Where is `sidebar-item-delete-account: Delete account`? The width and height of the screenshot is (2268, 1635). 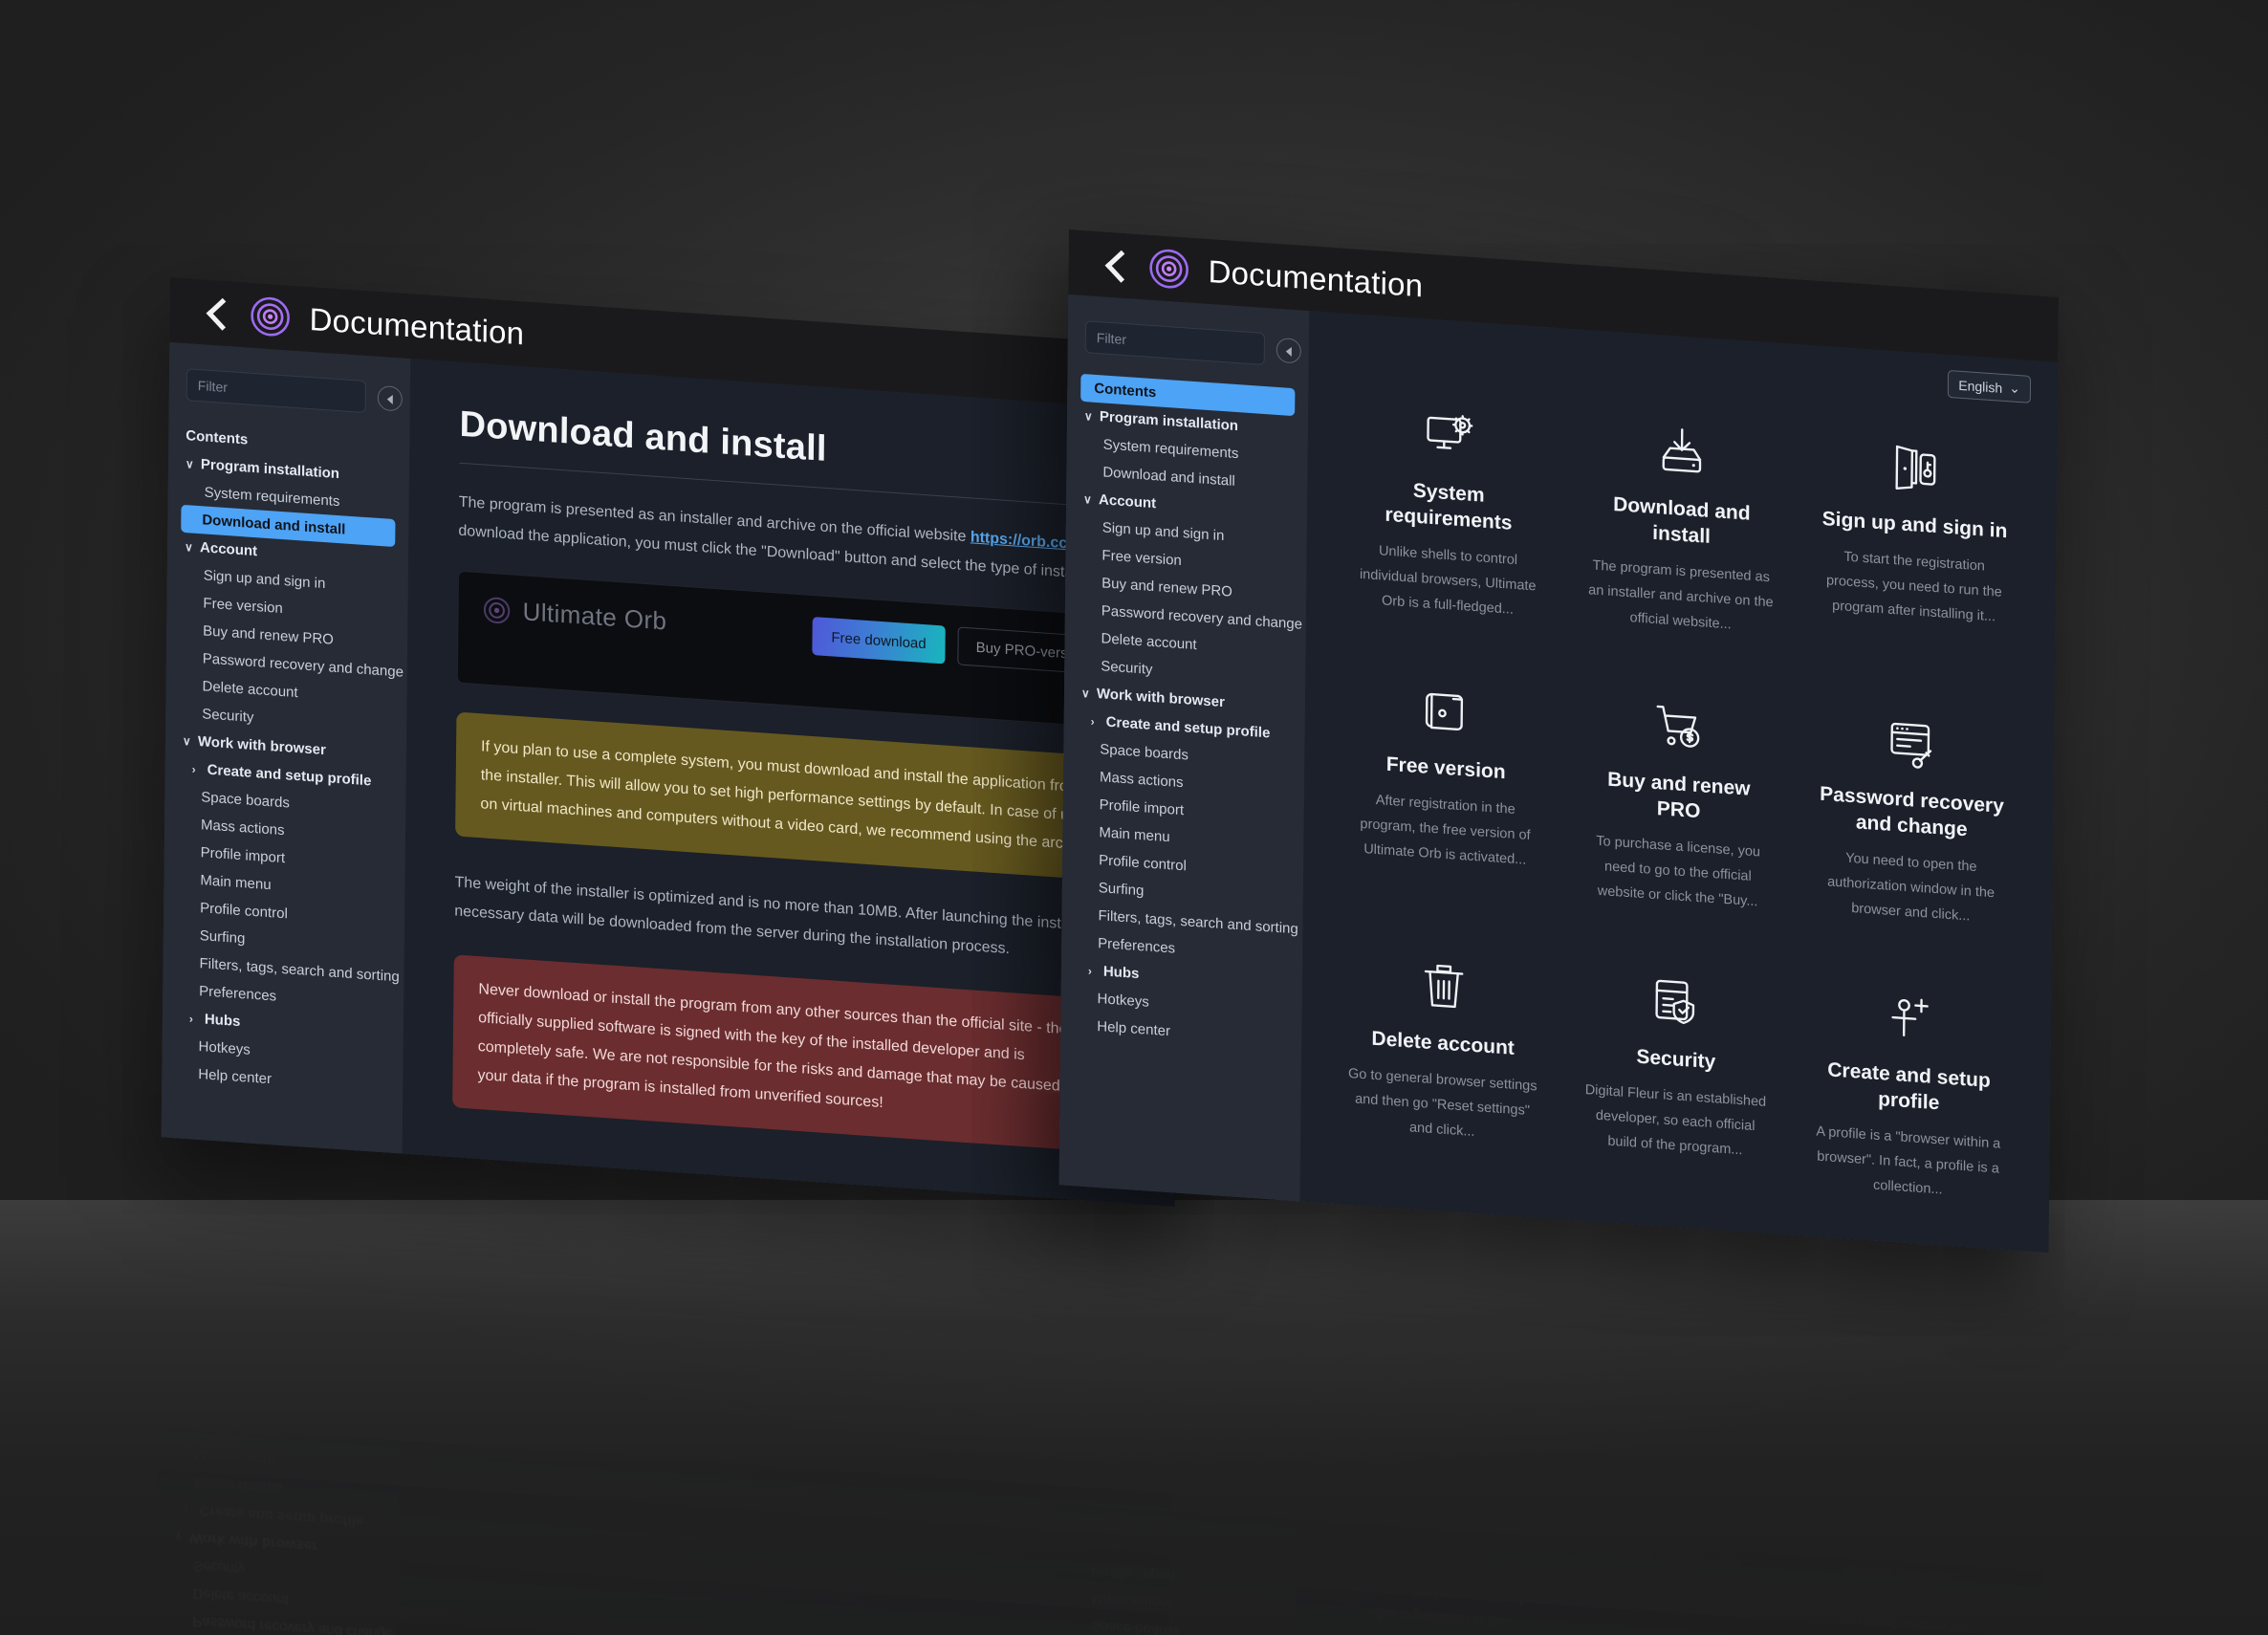
sidebar-item-delete-account: Delete account is located at coordinates (276, 1599).